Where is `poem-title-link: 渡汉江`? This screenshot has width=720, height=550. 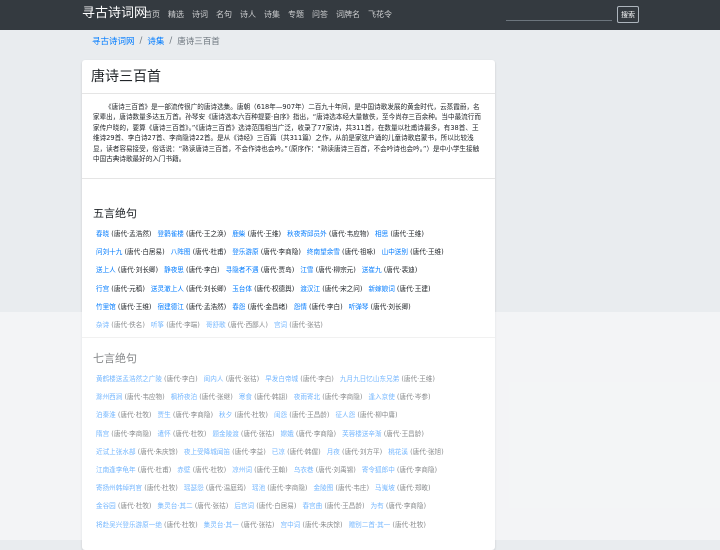 poem-title-link: 渡汉江 is located at coordinates (310, 289).